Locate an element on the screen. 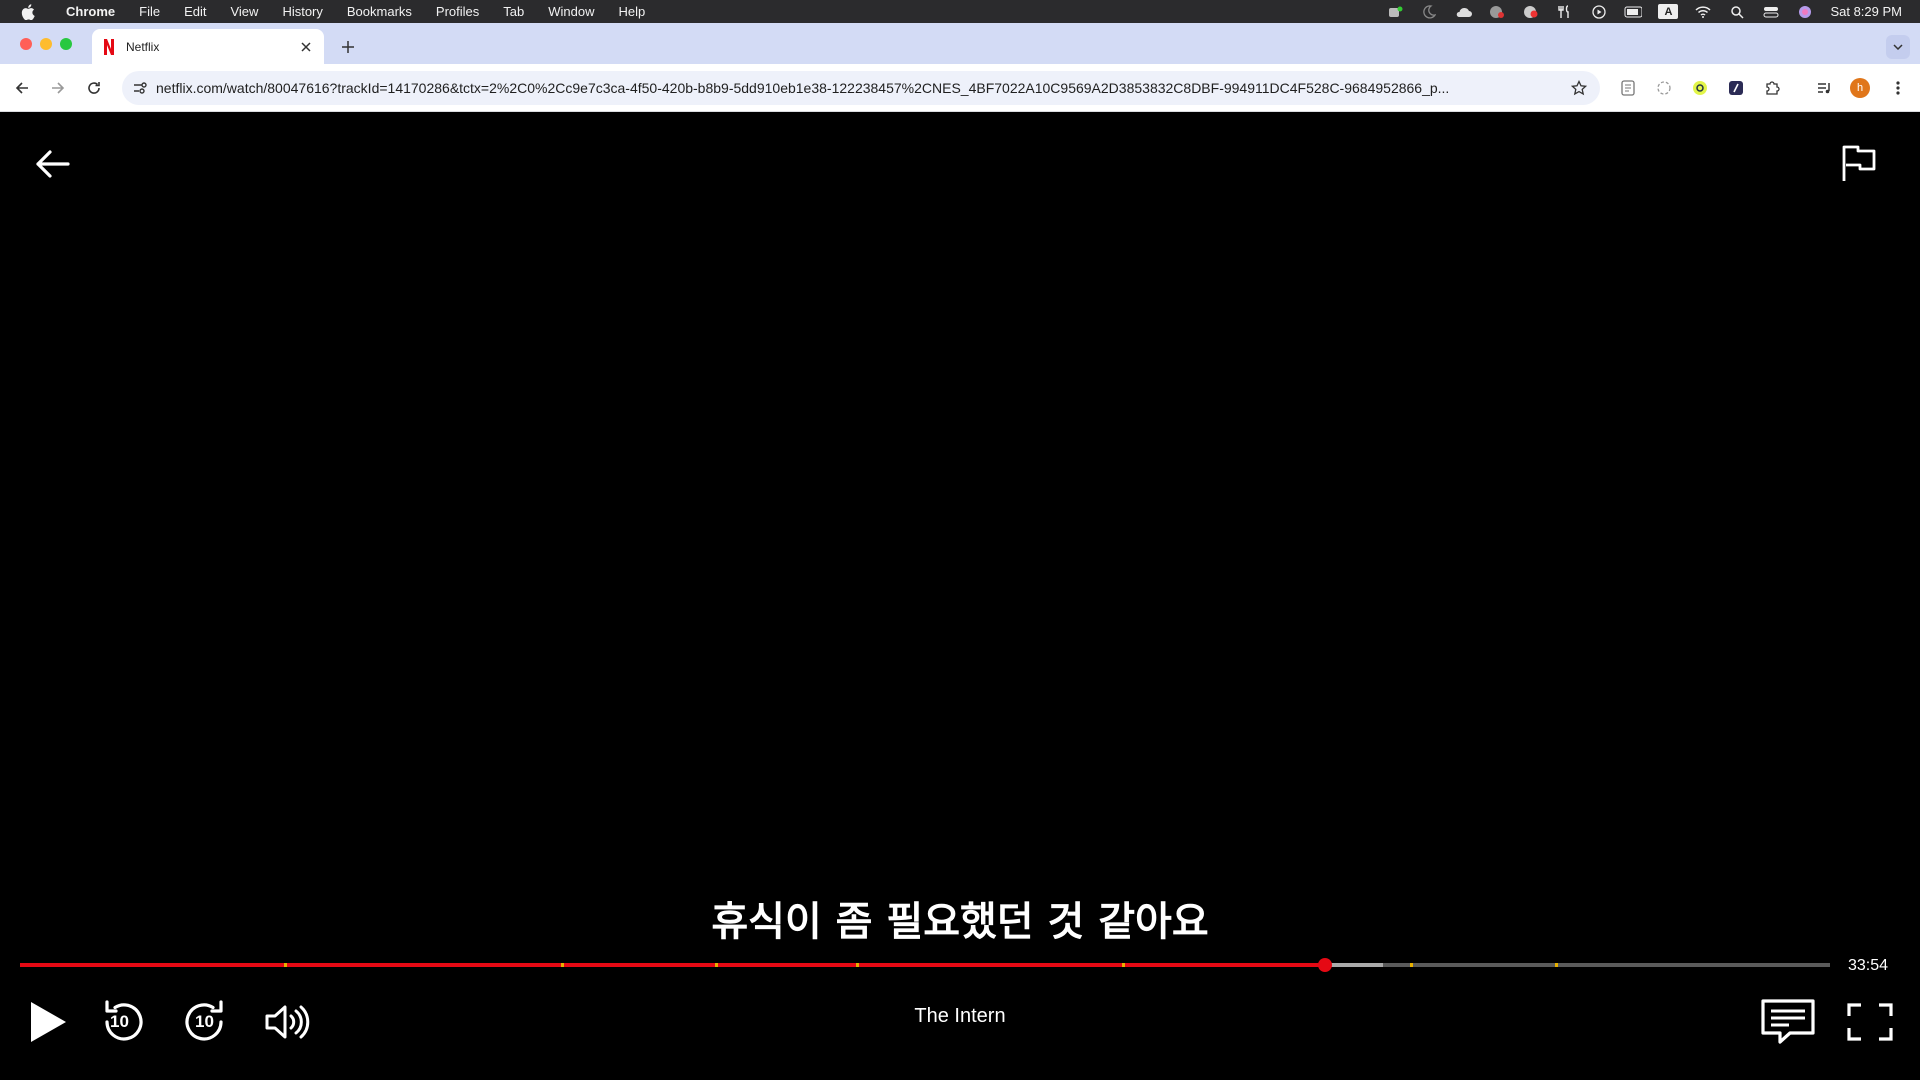 This screenshot has width=1920, height=1080. menu-help: Help is located at coordinates (632, 11).